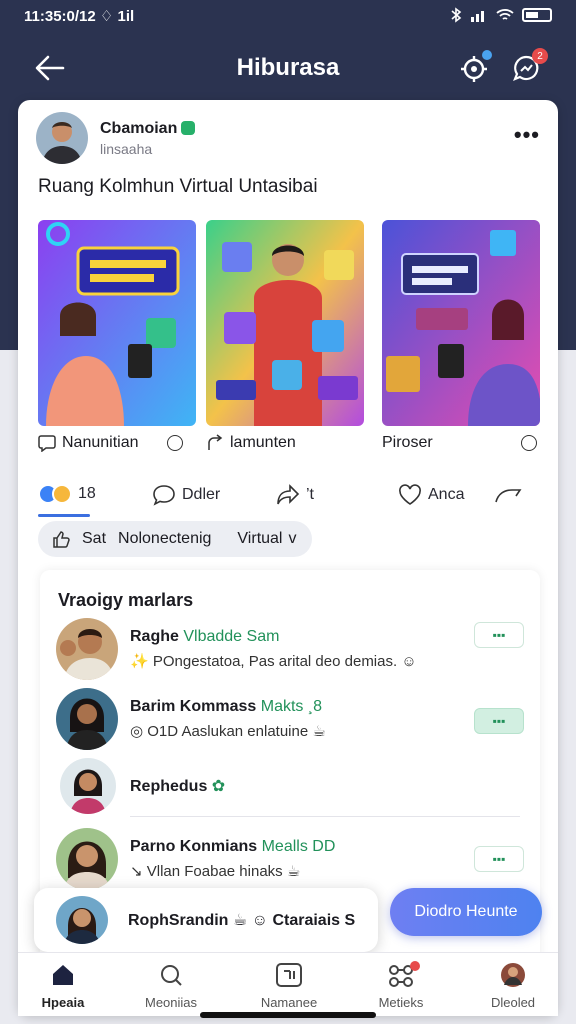 The width and height of the screenshot is (576, 1024). I want to click on tile-label-2: lamunten, so click(251, 443).